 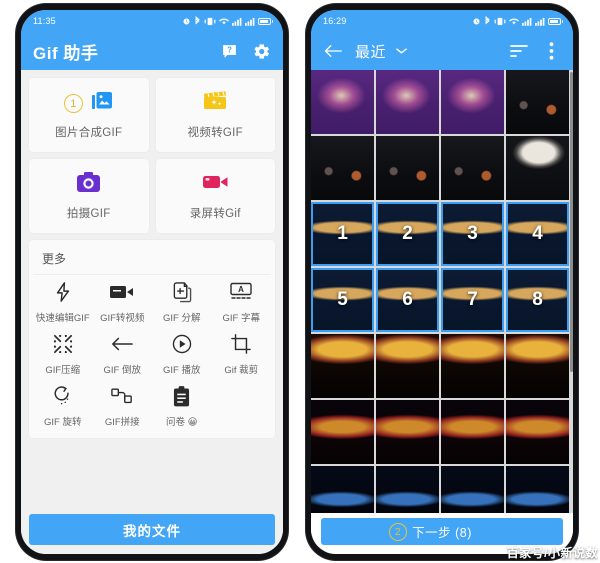 I want to click on arrow-left-icon, so click(x=122, y=344).